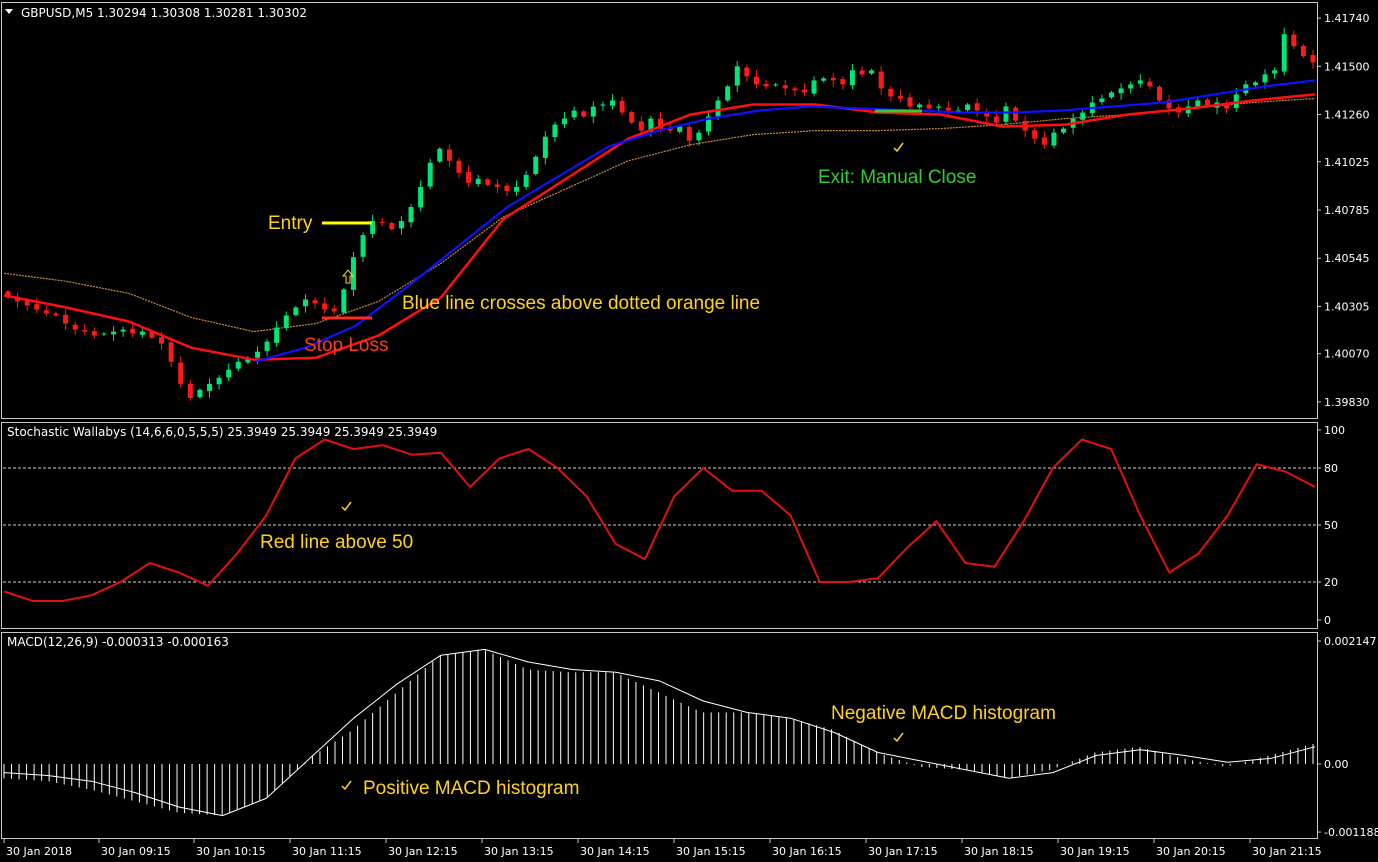 Image resolution: width=1378 pixels, height=862 pixels. What do you see at coordinates (346, 345) in the screenshot?
I see `stop-loss-label: Stop Loss` at bounding box center [346, 345].